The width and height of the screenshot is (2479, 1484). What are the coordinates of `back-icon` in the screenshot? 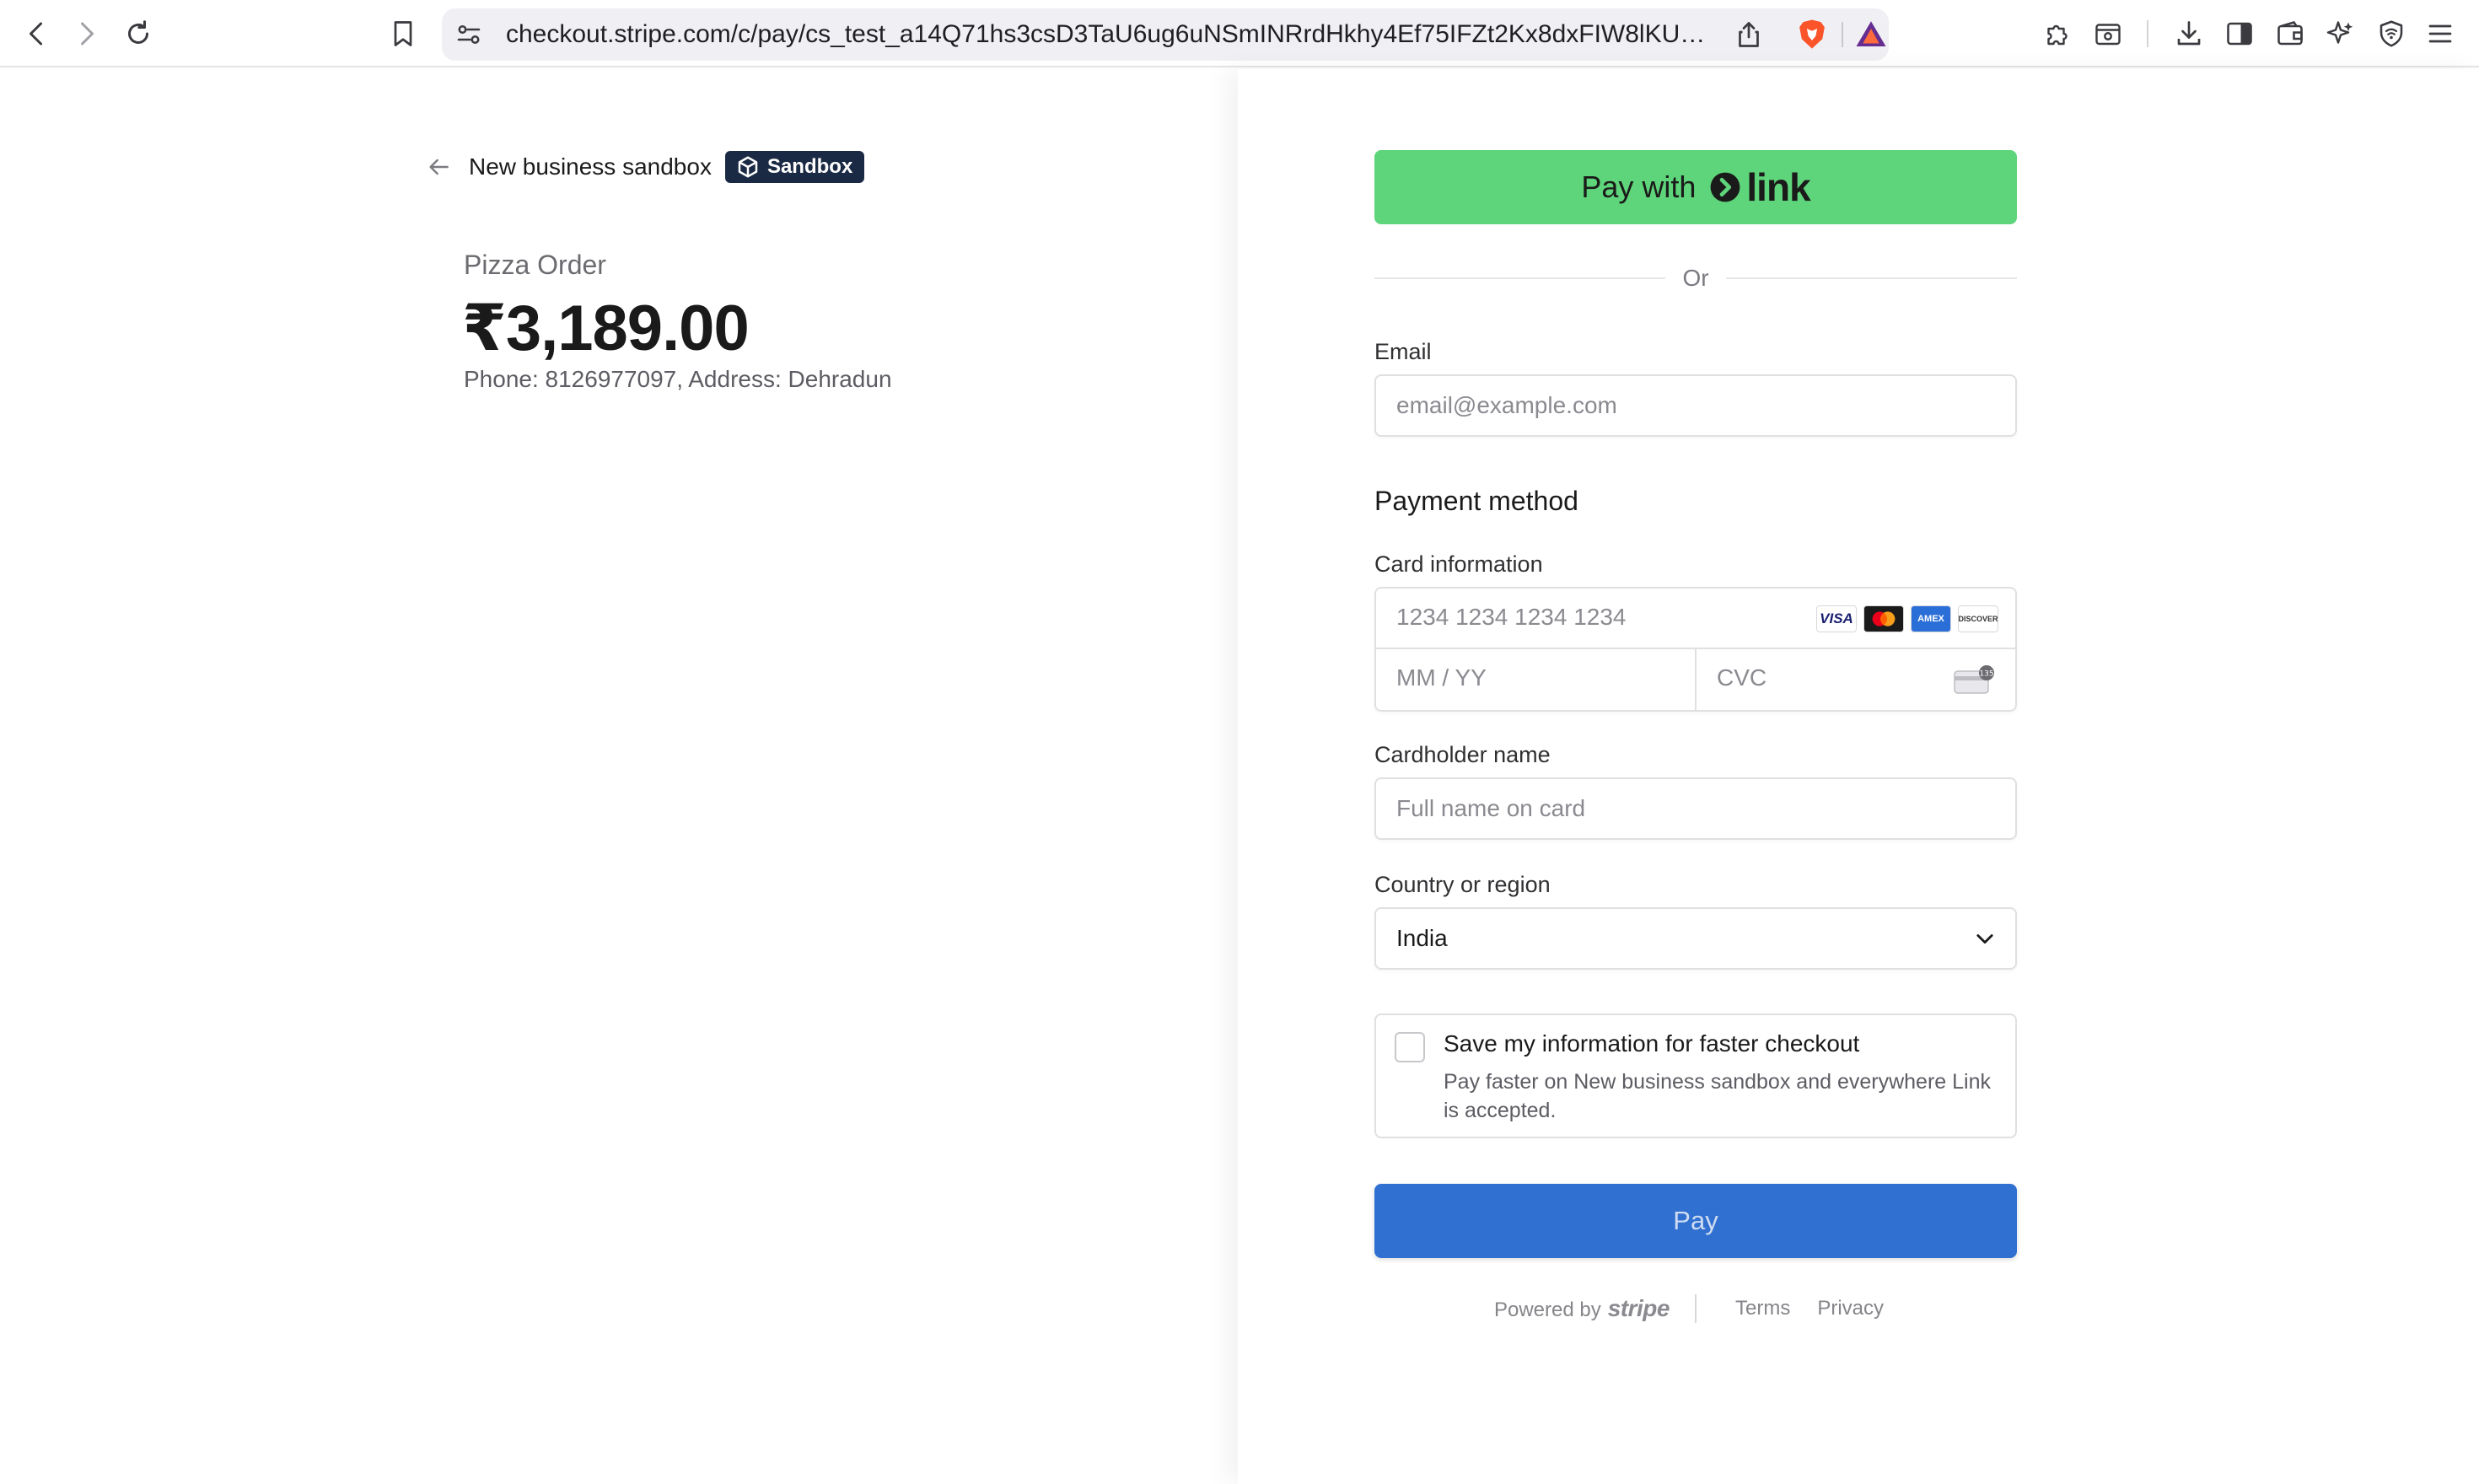 It's located at (37, 33).